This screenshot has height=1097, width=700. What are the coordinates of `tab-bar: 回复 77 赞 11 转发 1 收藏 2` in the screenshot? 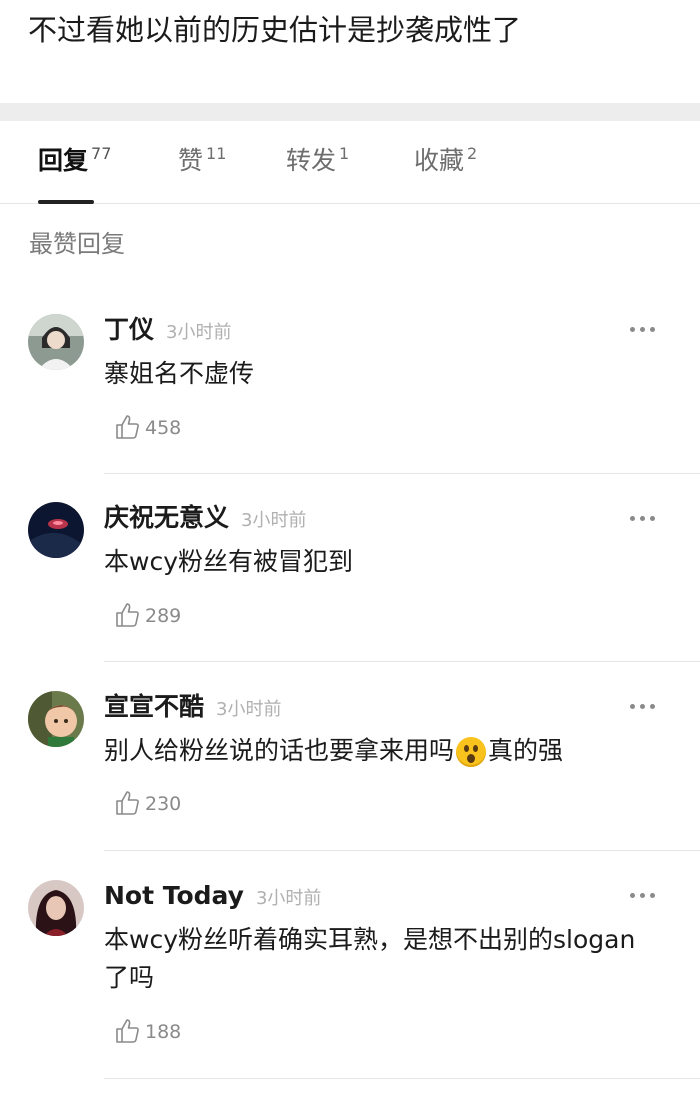 It's located at (350, 162).